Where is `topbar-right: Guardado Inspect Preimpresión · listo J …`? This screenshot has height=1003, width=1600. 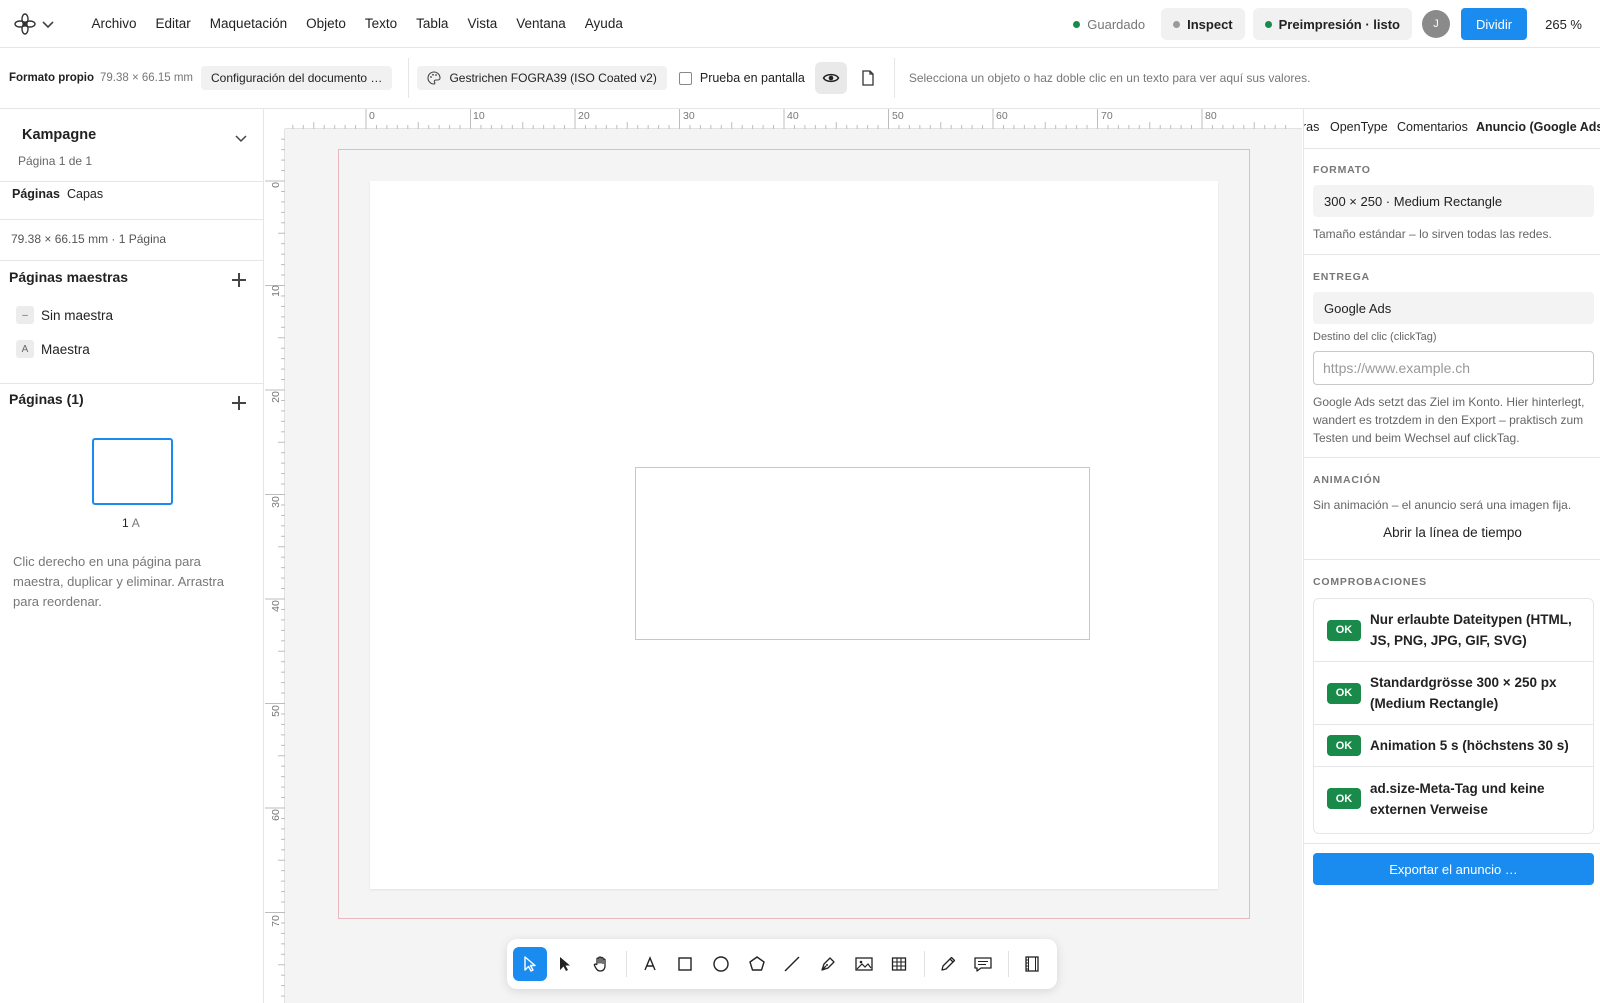
topbar-right: Guardado Inspect Preimpresión · listo J … is located at coordinates (1336, 24).